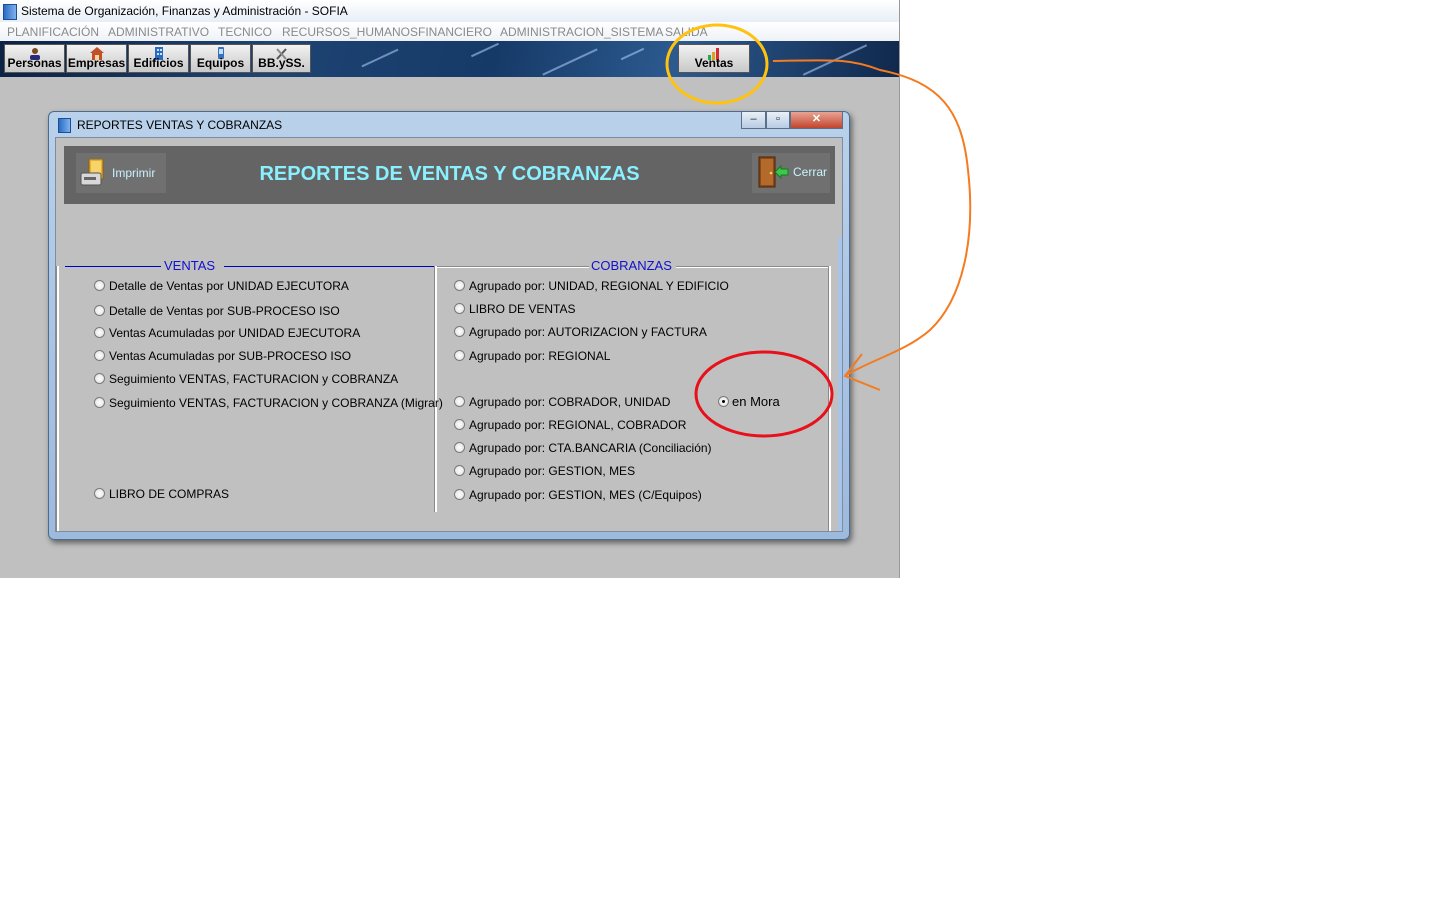  What do you see at coordinates (588, 332) in the screenshot?
I see `option-label: Agrupado por: AUTORIZACION y FACTURA` at bounding box center [588, 332].